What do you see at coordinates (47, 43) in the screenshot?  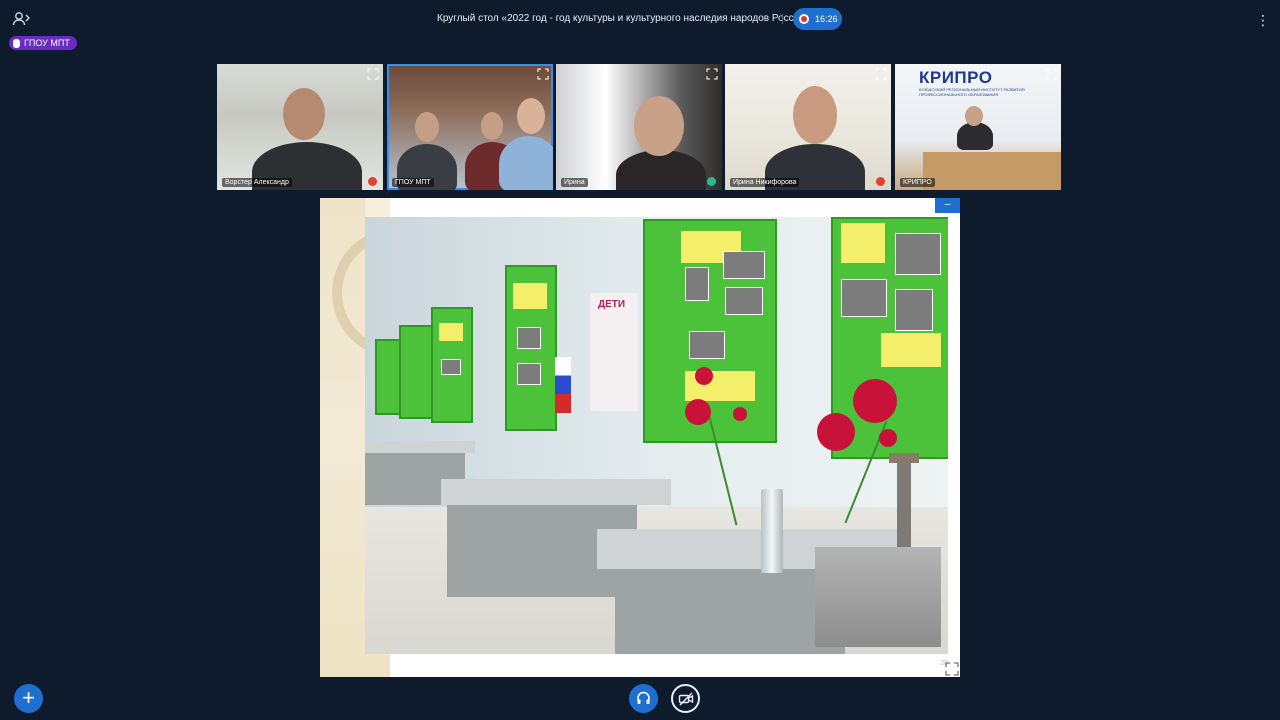 I see `room-badge-label: ГПОУ МПТ` at bounding box center [47, 43].